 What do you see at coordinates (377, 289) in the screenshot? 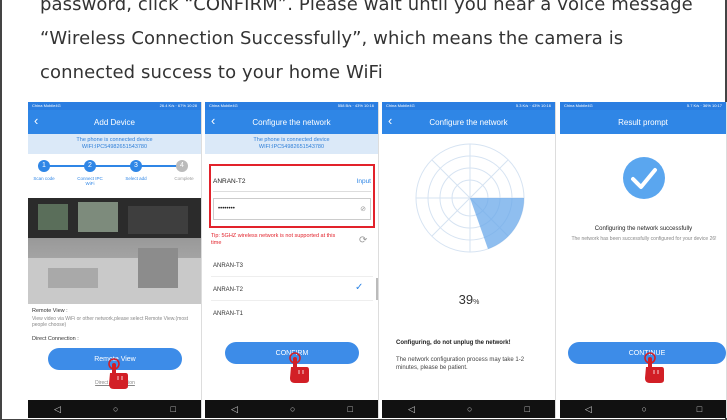
I see `scrollbar` at bounding box center [377, 289].